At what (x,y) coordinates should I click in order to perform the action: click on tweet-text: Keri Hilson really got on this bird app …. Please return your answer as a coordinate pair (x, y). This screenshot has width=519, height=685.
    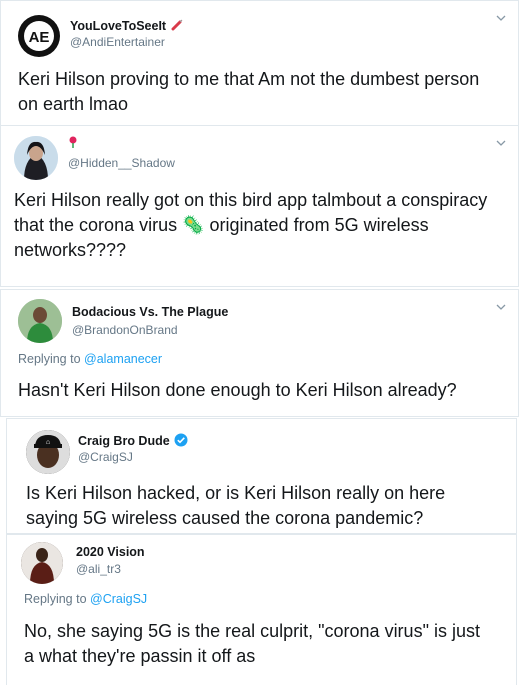
    Looking at the image, I should click on (251, 225).